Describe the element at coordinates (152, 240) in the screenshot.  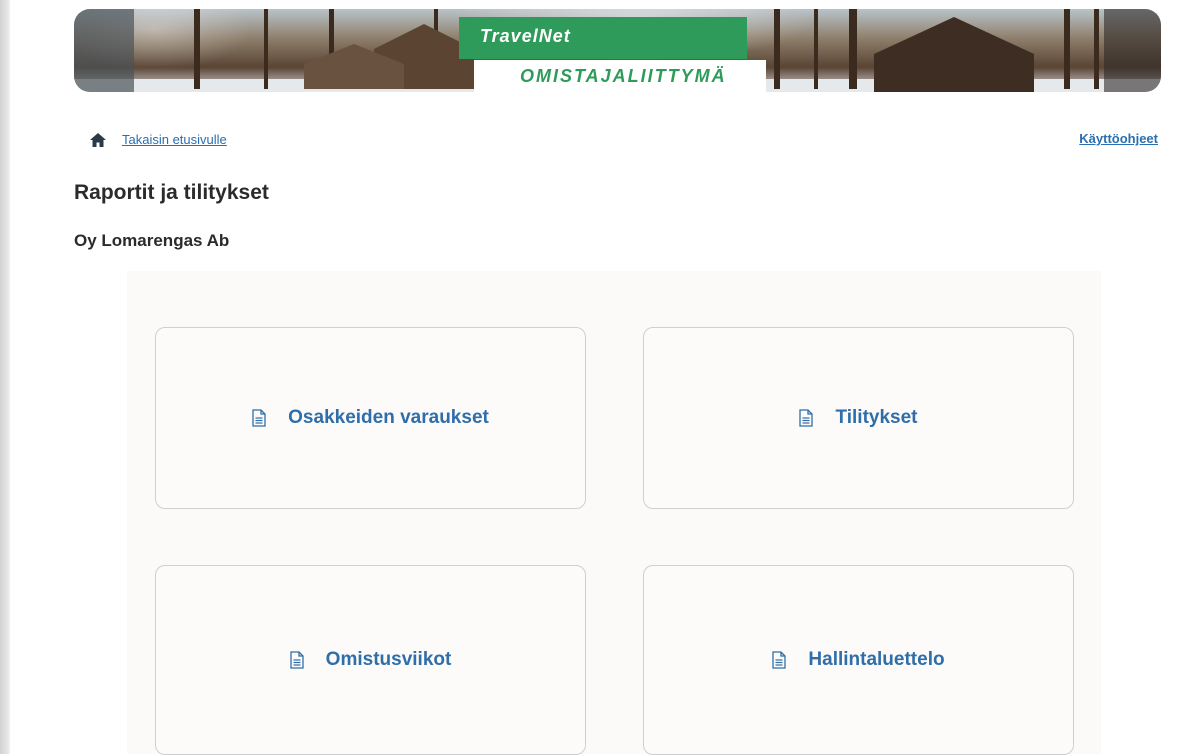
I see `company-name: Oy Lomarengas Ab` at that location.